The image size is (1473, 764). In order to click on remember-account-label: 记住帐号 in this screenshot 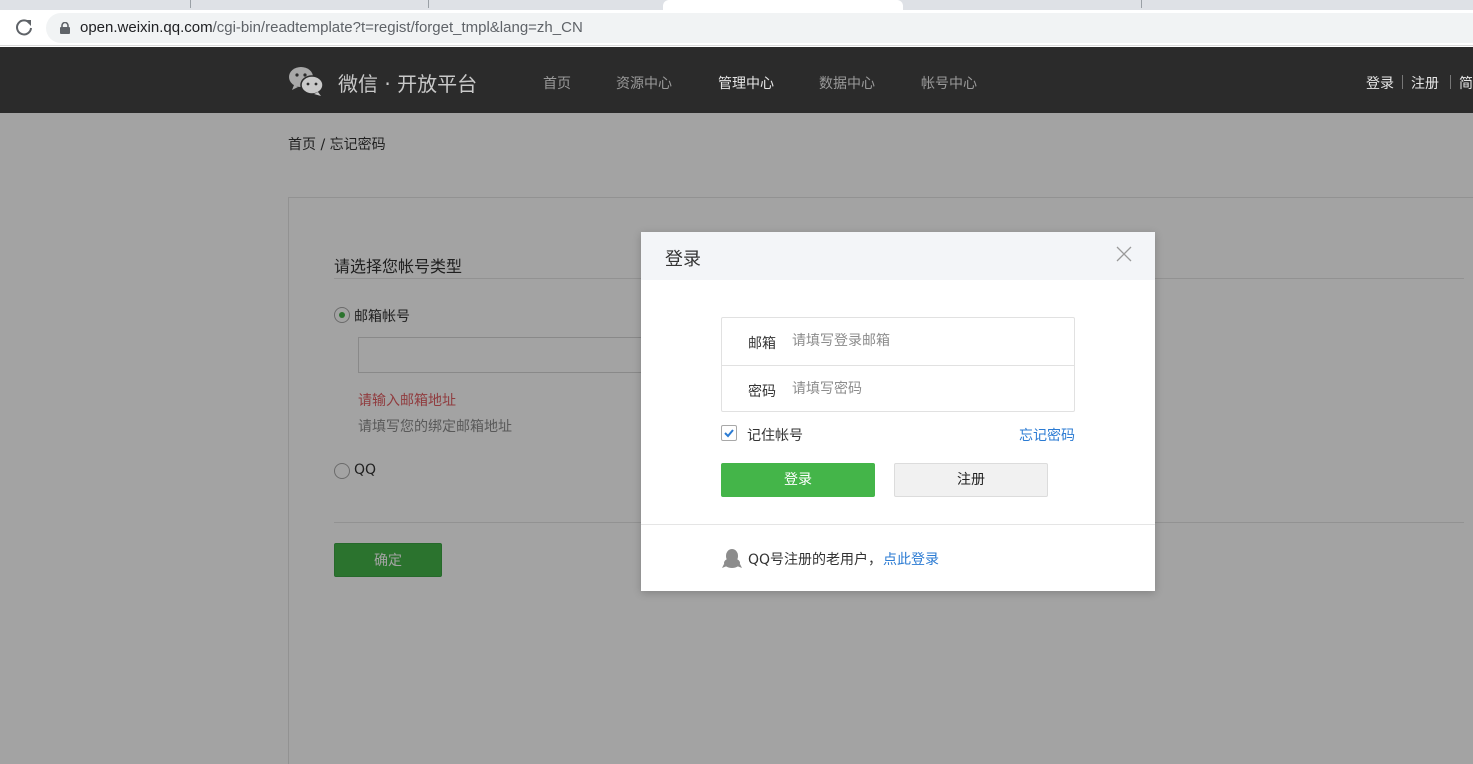, I will do `click(775, 435)`.